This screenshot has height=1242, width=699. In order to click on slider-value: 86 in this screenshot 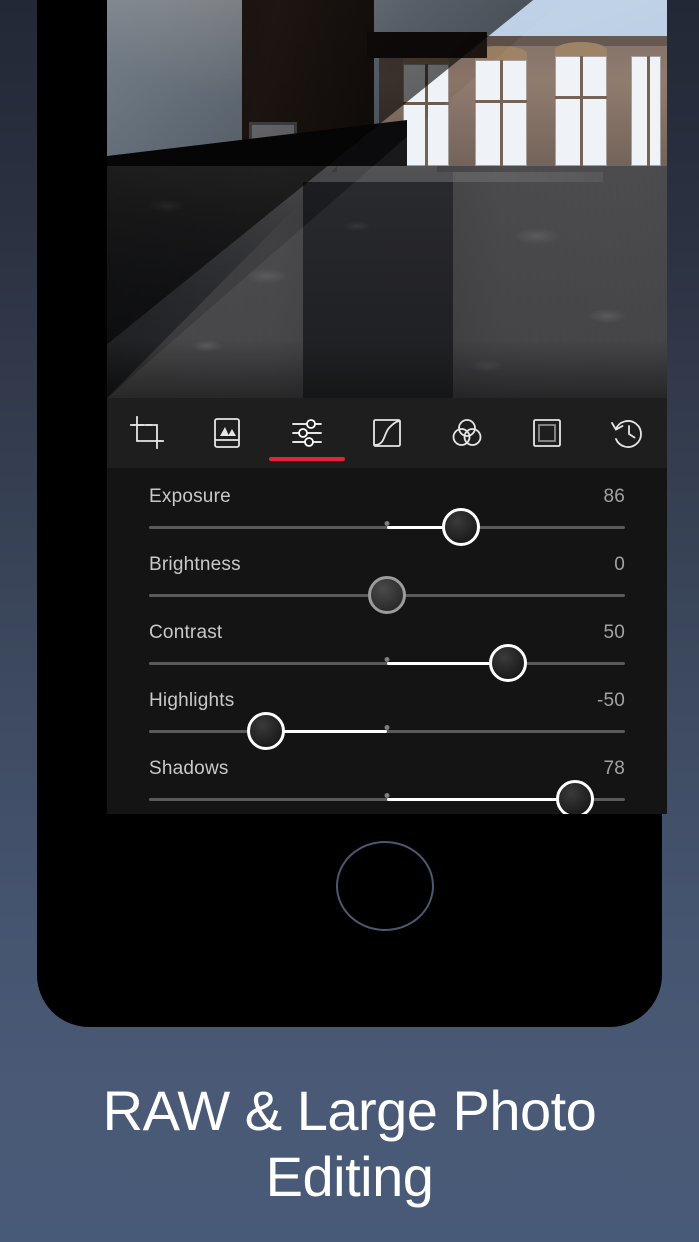, I will do `click(614, 496)`.